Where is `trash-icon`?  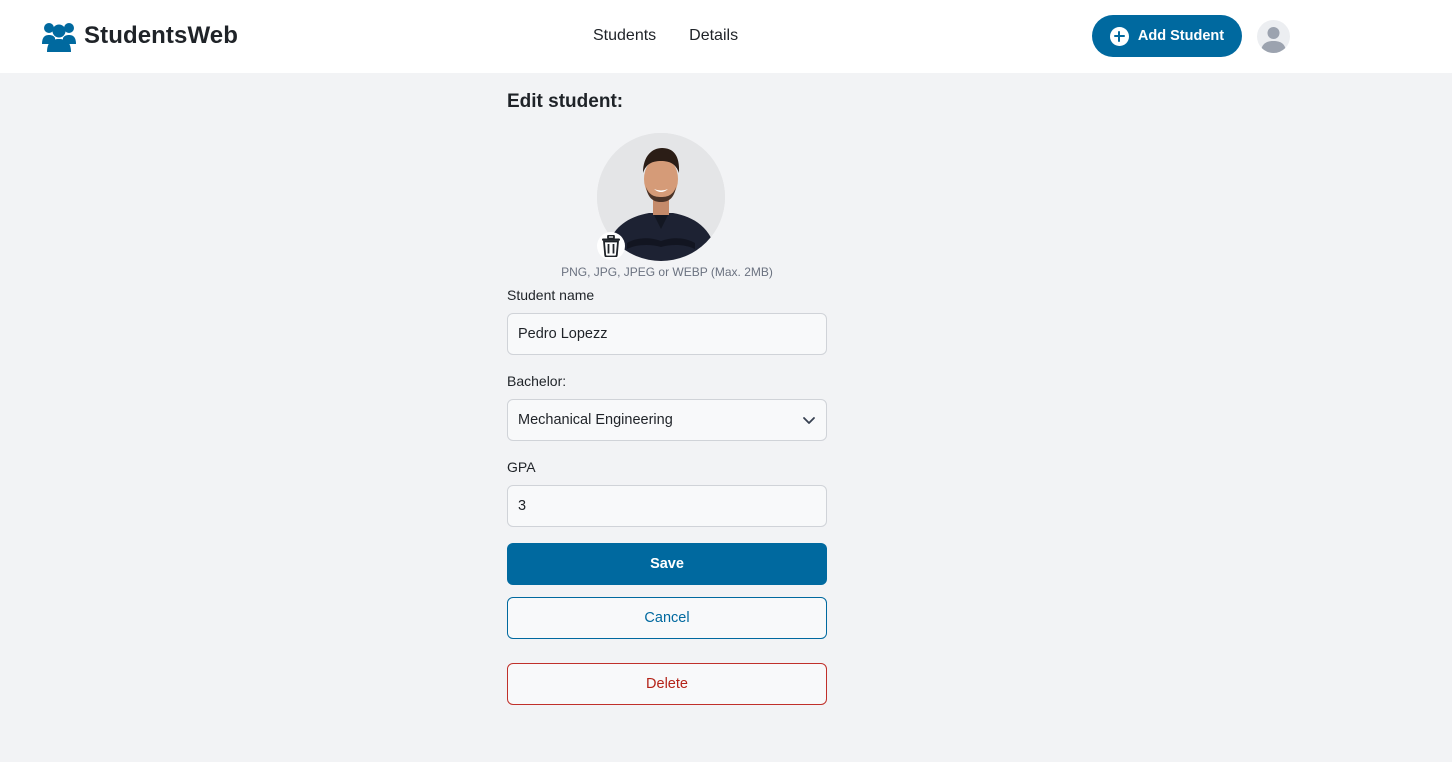 trash-icon is located at coordinates (611, 246).